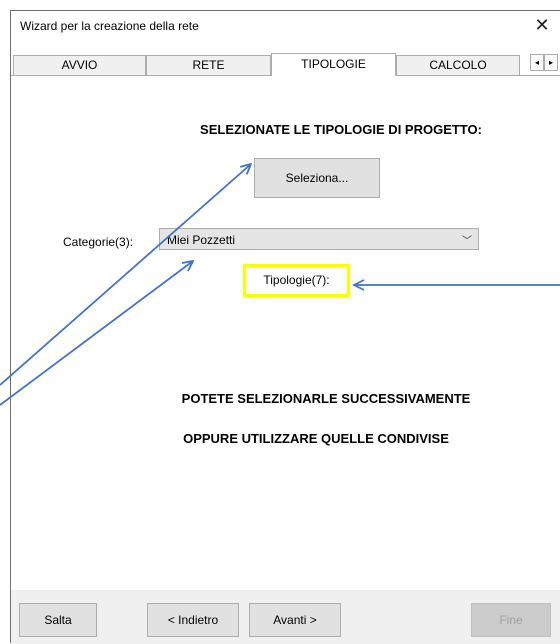  Describe the element at coordinates (333, 64) in the screenshot. I see `tab-tipologie: TIPOLOGIE` at that location.